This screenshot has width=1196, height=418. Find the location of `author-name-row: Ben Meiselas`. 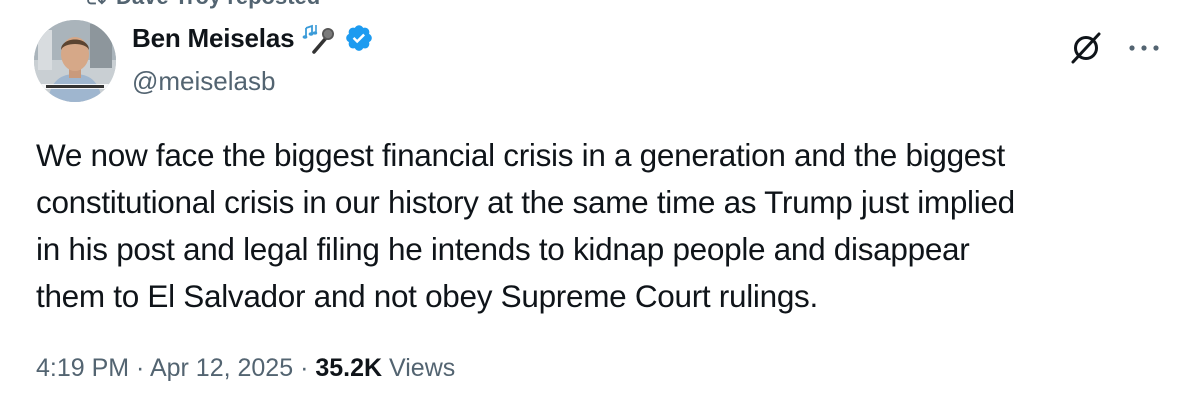

author-name-row: Ben Meiselas is located at coordinates (253, 38).